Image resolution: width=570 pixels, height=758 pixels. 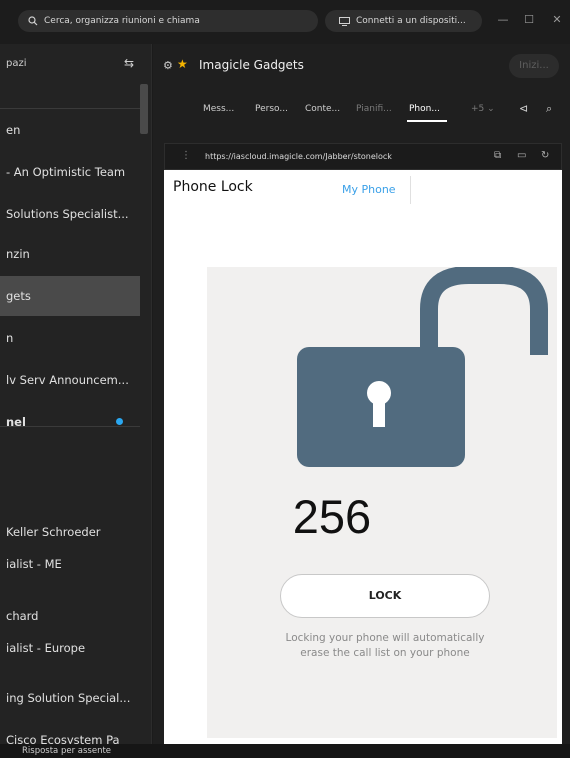 I want to click on sidebar-item-label: nzin, so click(x=18, y=254).